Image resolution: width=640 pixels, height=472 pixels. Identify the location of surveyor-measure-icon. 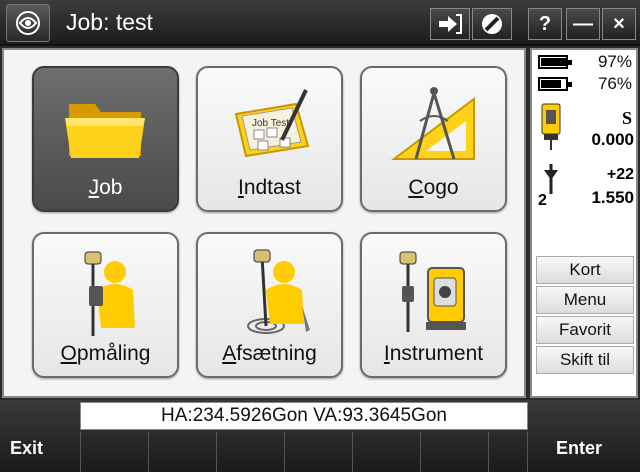
(105, 292).